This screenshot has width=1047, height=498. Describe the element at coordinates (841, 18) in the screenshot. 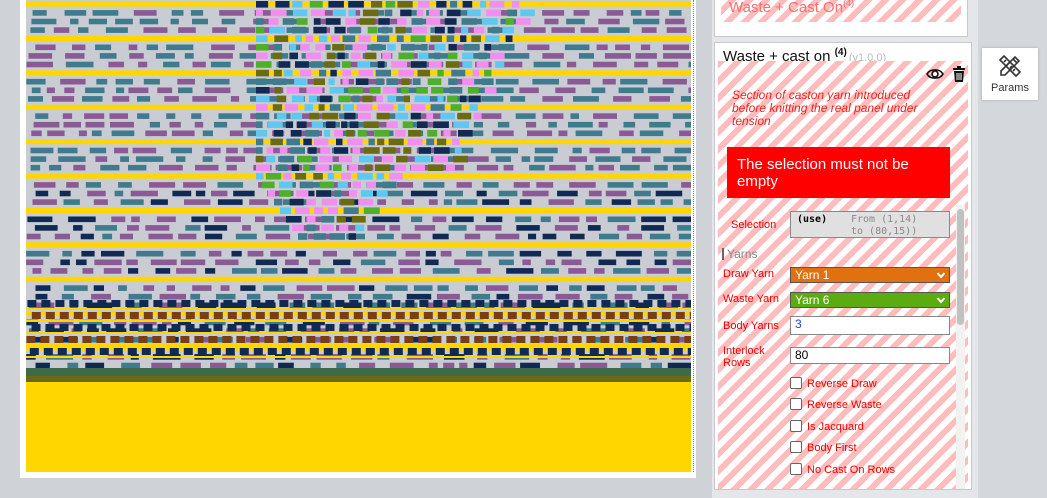

I see `previous-node-card: Waste + Cast On(4)` at that location.